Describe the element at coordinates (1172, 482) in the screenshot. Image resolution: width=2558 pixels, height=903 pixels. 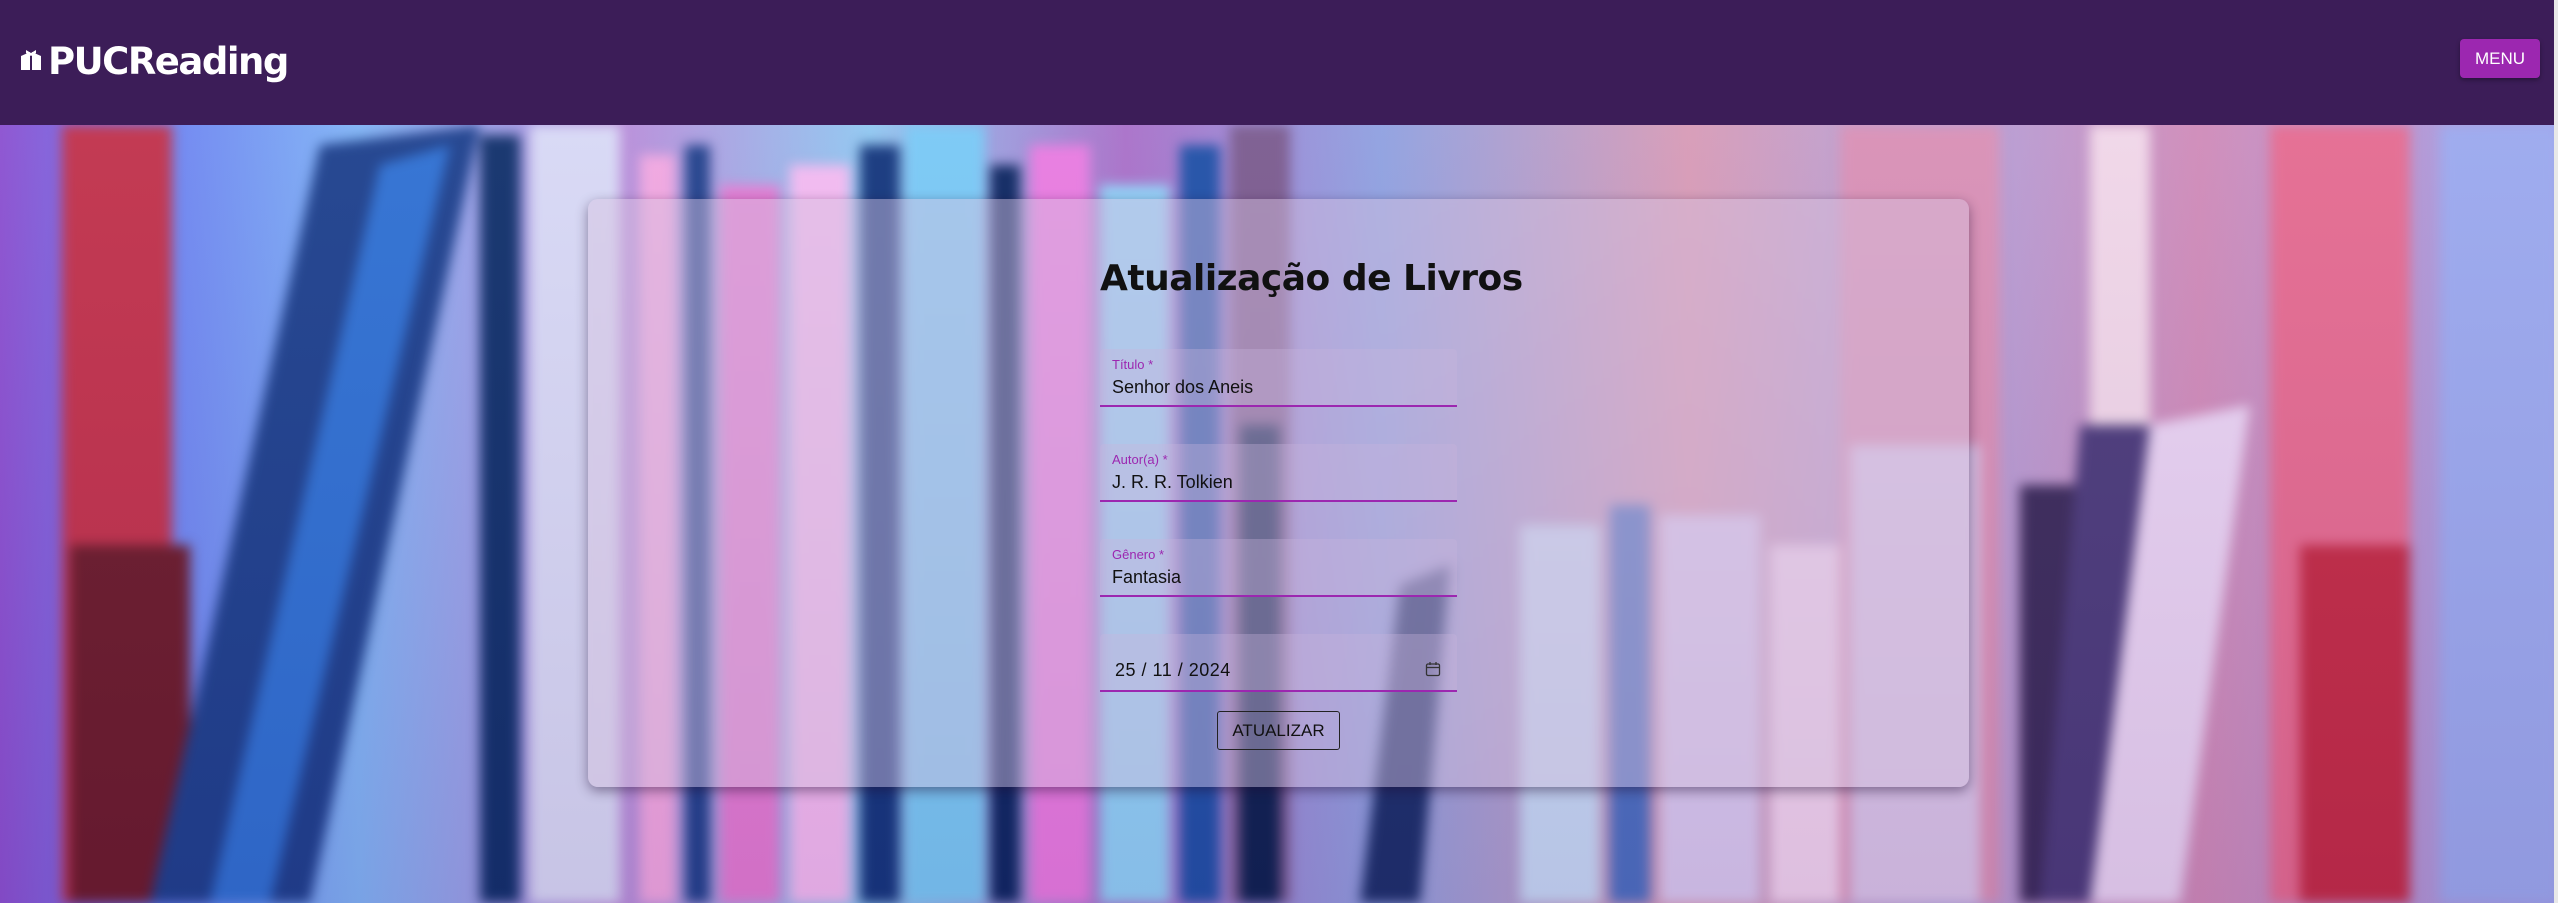
I see `author-field-value: J. R. R. Tolkien` at that location.